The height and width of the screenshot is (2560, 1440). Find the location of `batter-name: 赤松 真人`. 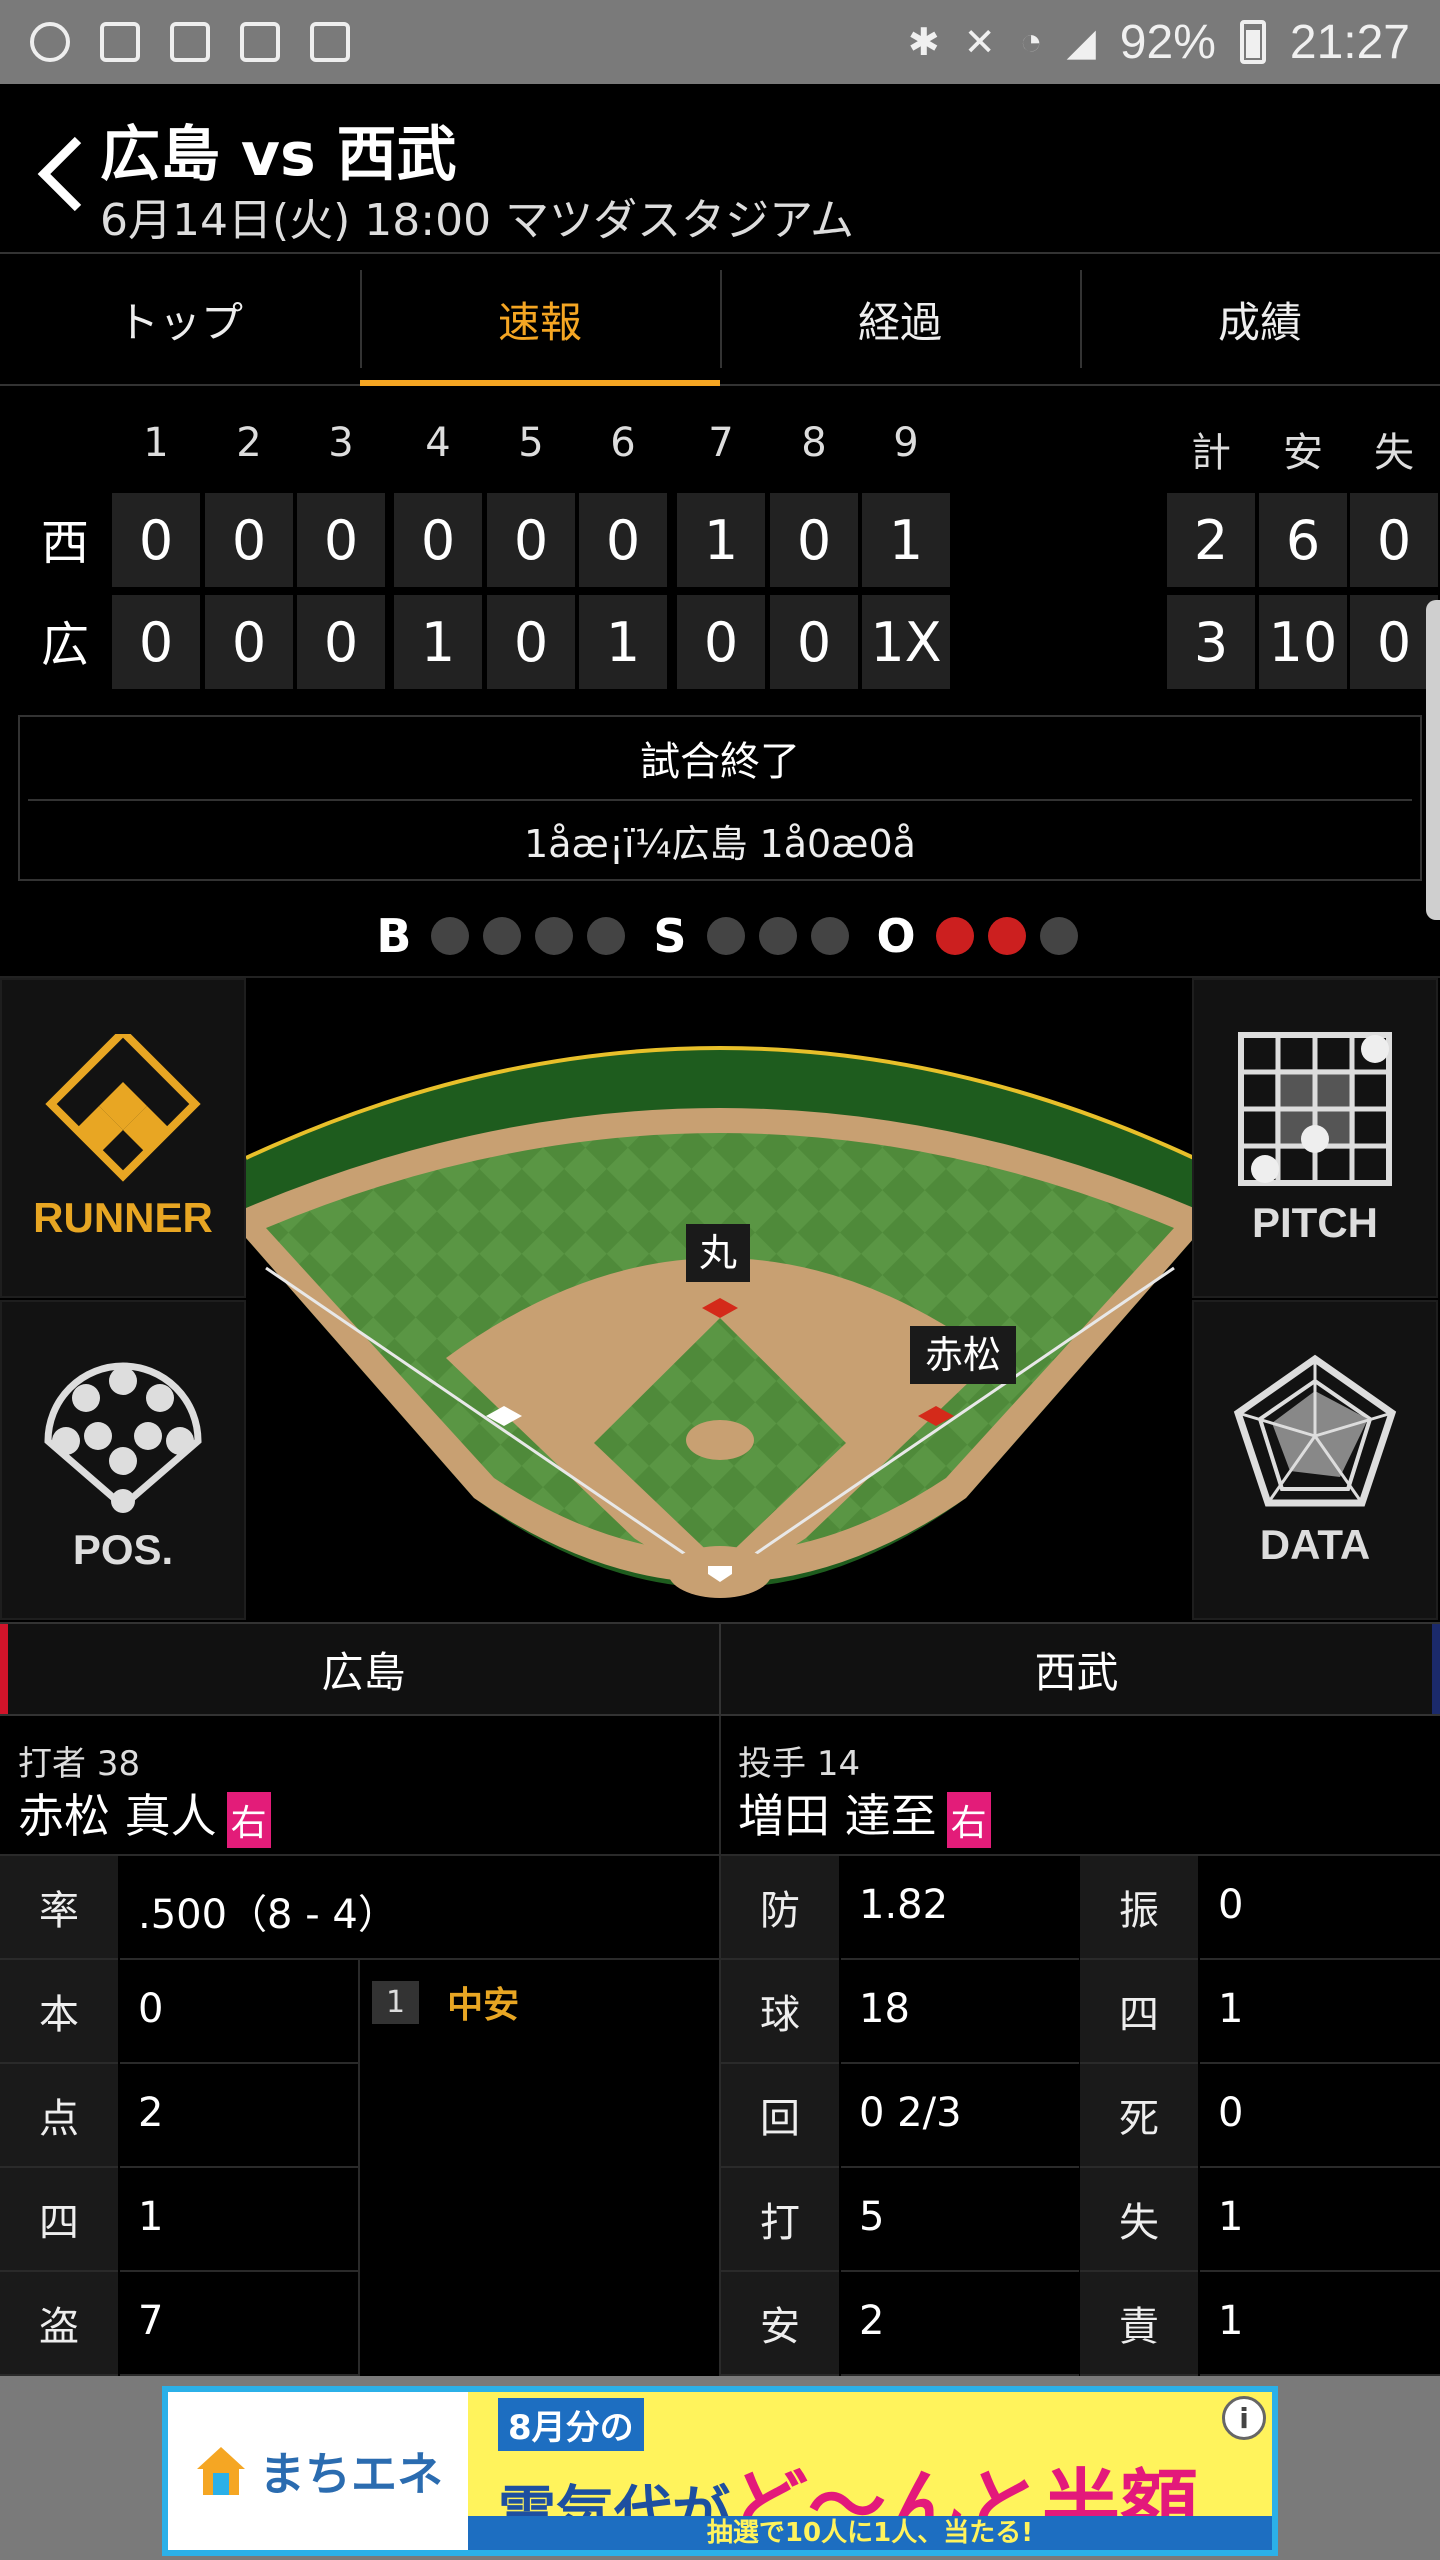

batter-name: 赤松 真人 is located at coordinates (117, 1816).